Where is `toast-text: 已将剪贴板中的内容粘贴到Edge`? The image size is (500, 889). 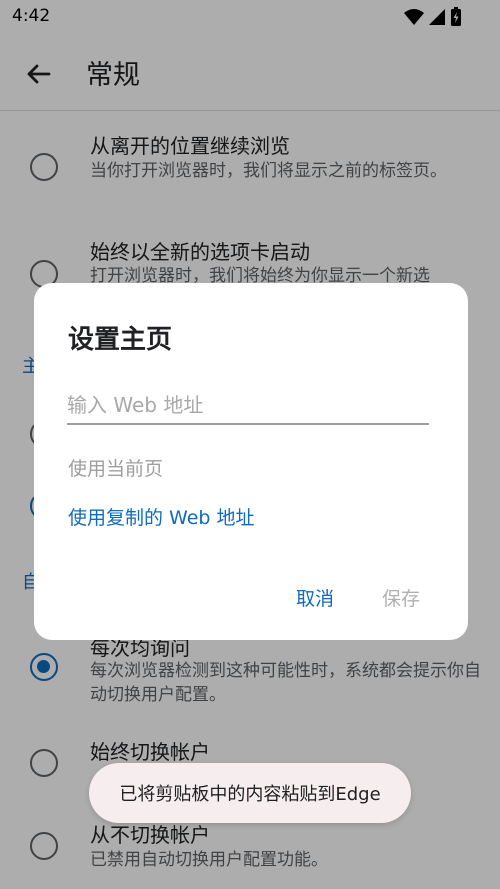
toast-text: 已将剪贴板中的内容粘贴到Edge is located at coordinates (250, 794).